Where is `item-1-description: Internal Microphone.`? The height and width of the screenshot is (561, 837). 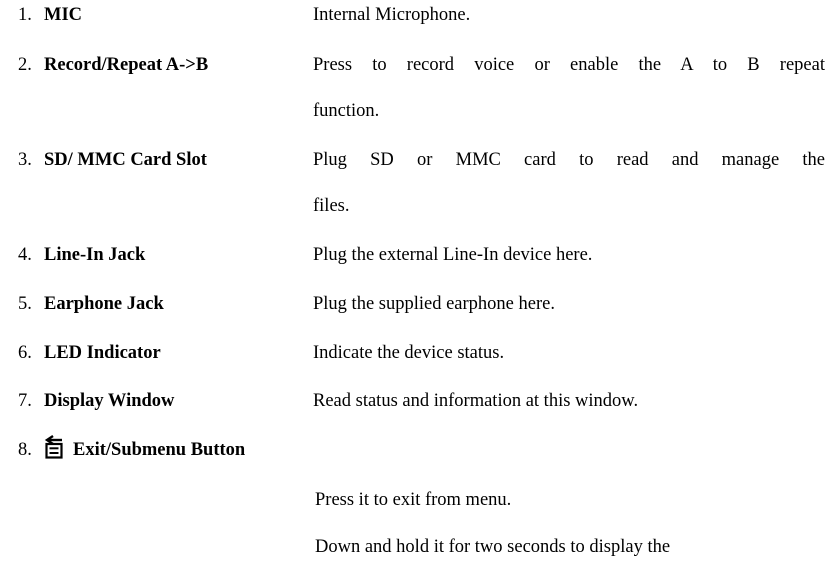 item-1-description: Internal Microphone. is located at coordinates (392, 15).